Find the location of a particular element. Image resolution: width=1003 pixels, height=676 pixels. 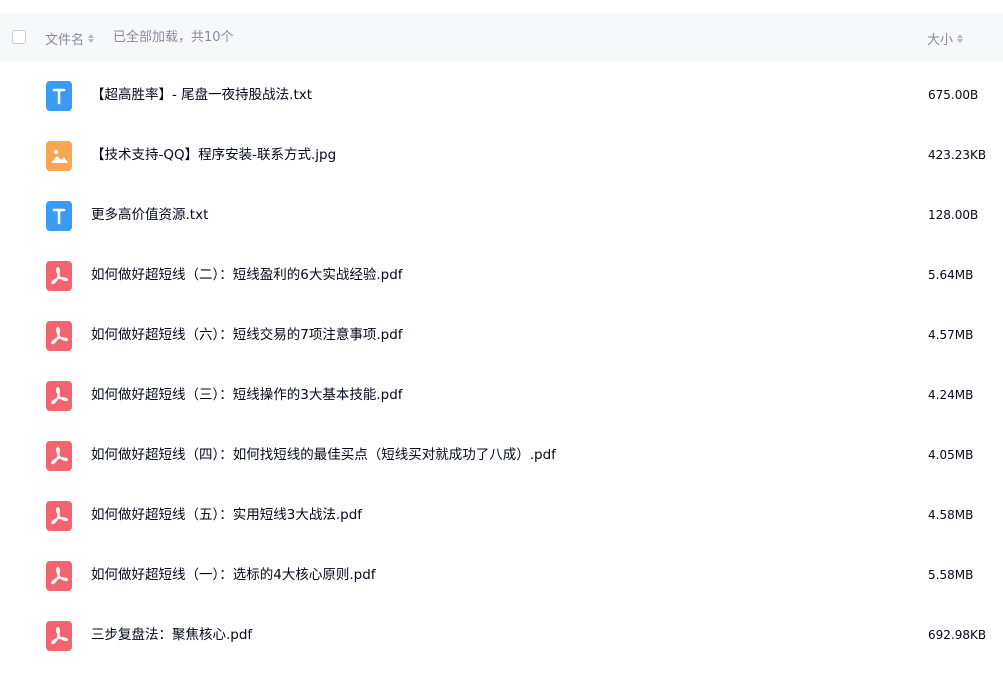

file-size: 4.58MB is located at coordinates (951, 515).